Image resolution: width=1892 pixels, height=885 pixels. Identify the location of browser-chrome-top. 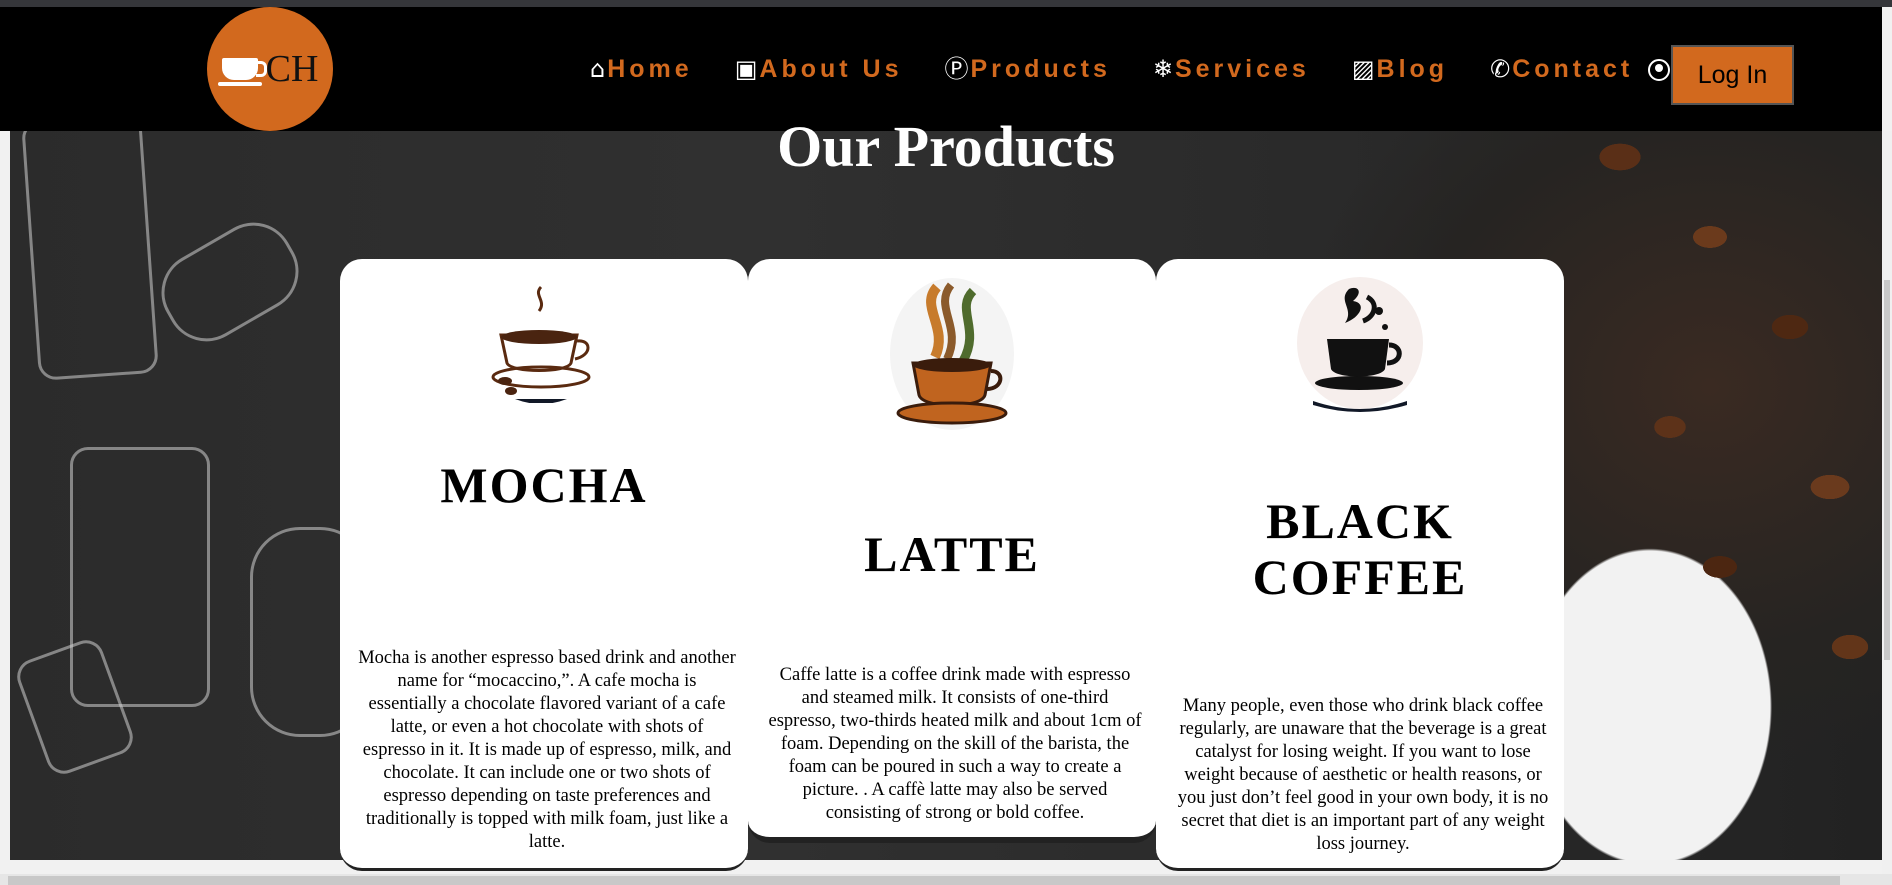
(946, 3).